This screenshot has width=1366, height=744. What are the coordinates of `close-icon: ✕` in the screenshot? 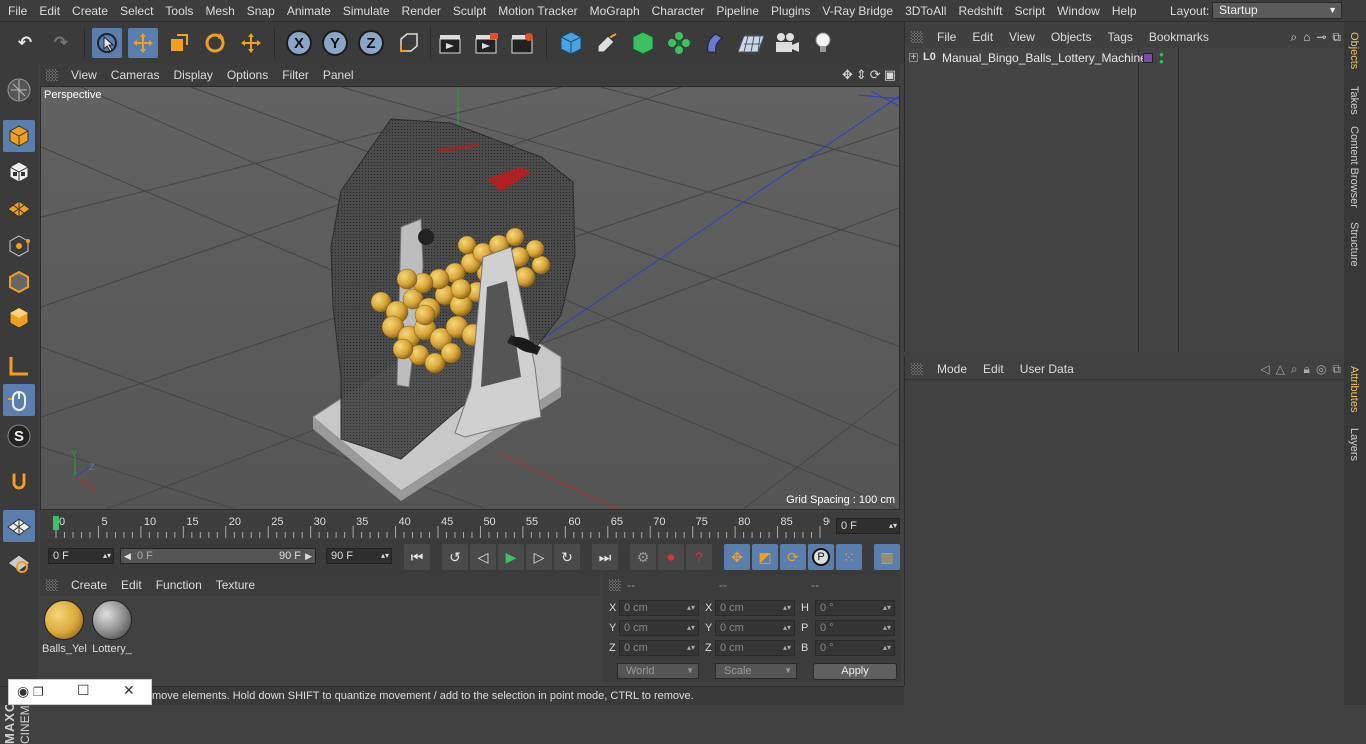 It's located at (129, 690).